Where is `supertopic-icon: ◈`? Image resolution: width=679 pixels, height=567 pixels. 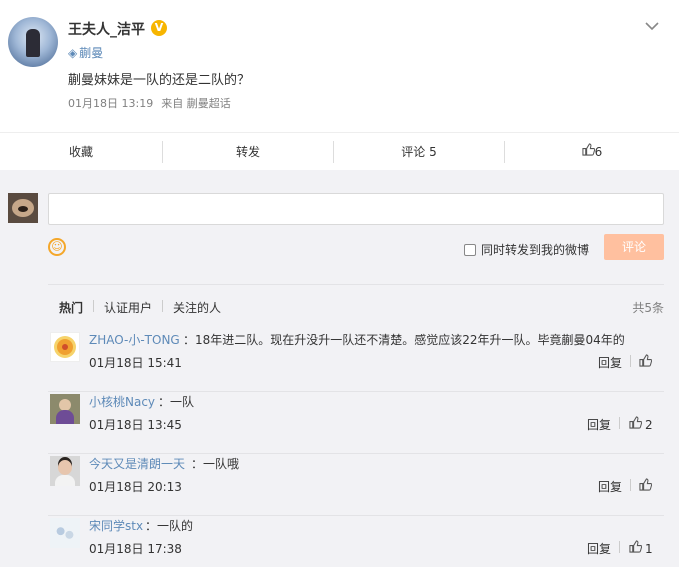
supertopic-icon: ◈ is located at coordinates (73, 53).